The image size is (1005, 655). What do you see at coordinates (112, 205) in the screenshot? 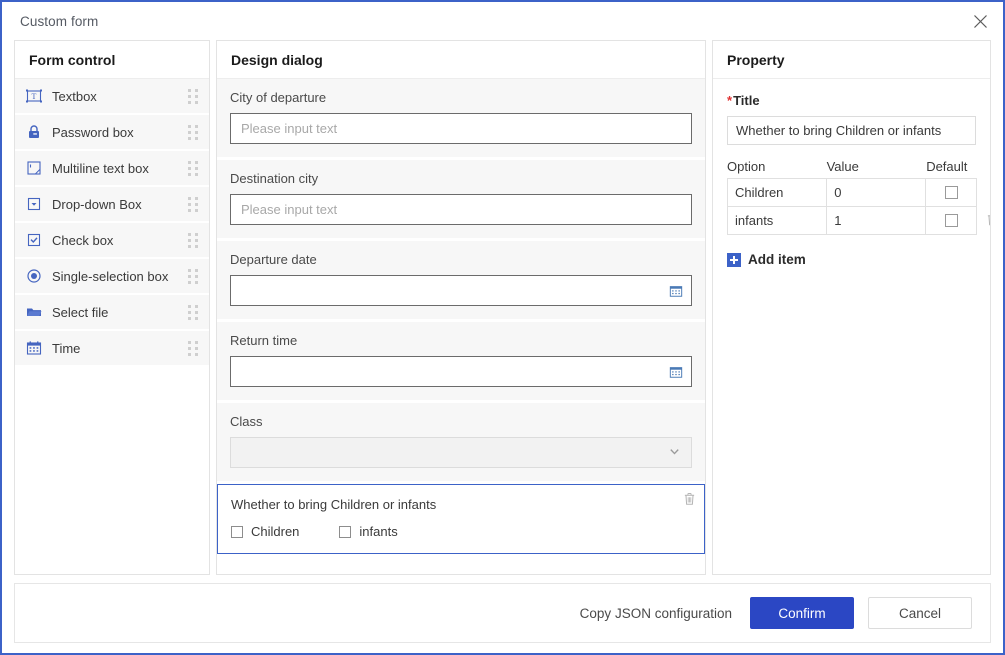
I see `control-item-drop-down-box: Drop-down Box` at bounding box center [112, 205].